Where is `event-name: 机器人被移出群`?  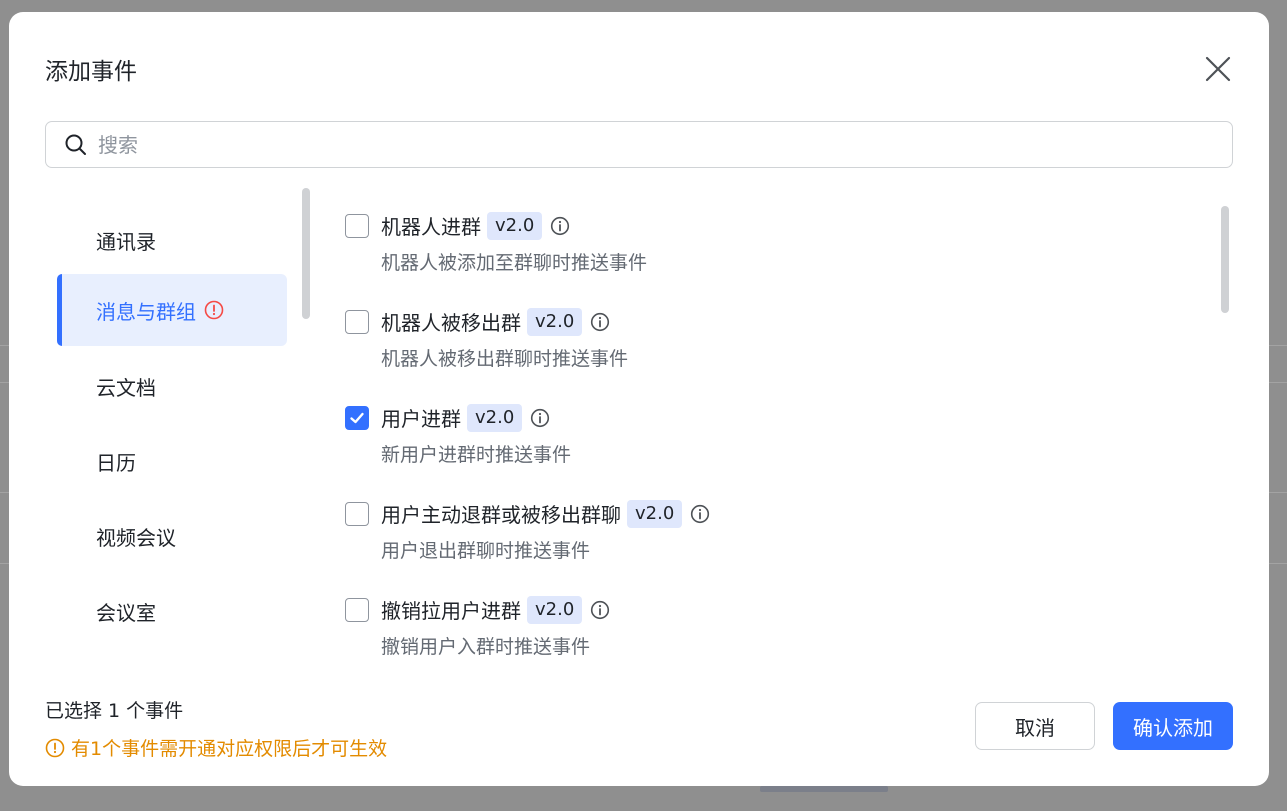
event-name: 机器人被移出群 is located at coordinates (451, 323).